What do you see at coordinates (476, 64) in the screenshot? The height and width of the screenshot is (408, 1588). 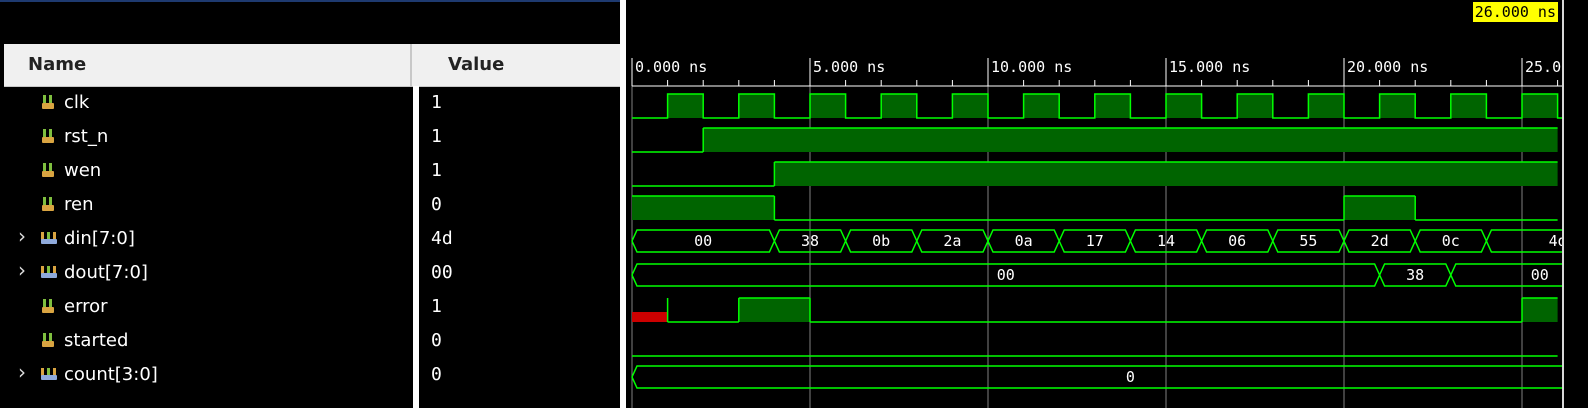 I see `value-column-label: Value` at bounding box center [476, 64].